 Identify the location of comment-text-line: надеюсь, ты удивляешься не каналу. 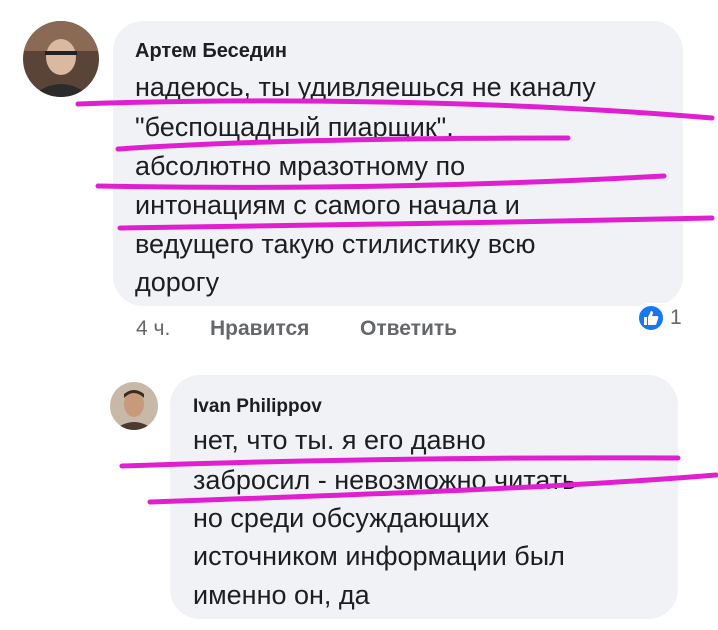
(365, 87).